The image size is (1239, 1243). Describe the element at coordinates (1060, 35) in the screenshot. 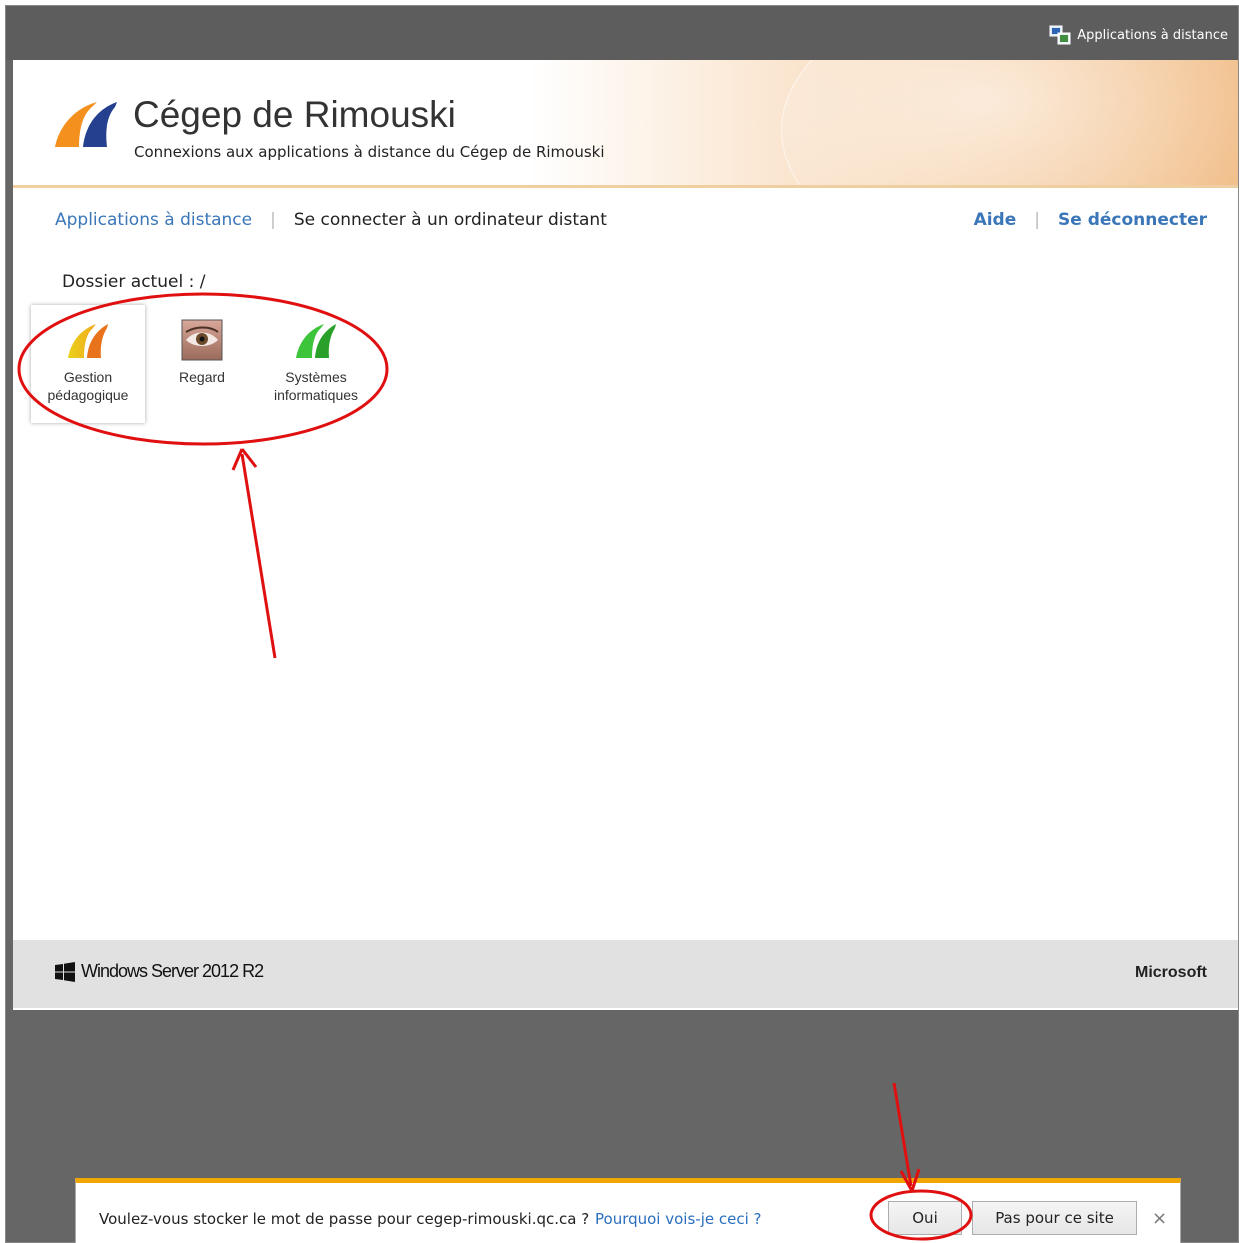

I see `remote-app-icon` at that location.